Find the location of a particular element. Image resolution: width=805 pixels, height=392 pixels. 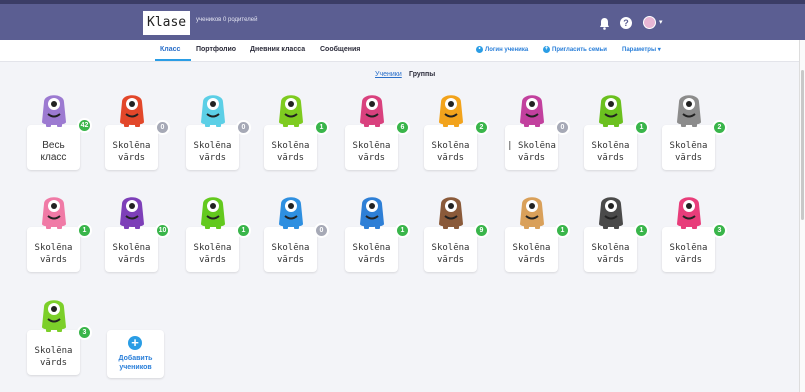

invite-families-link: + Пригласить семьи is located at coordinates (575, 49).